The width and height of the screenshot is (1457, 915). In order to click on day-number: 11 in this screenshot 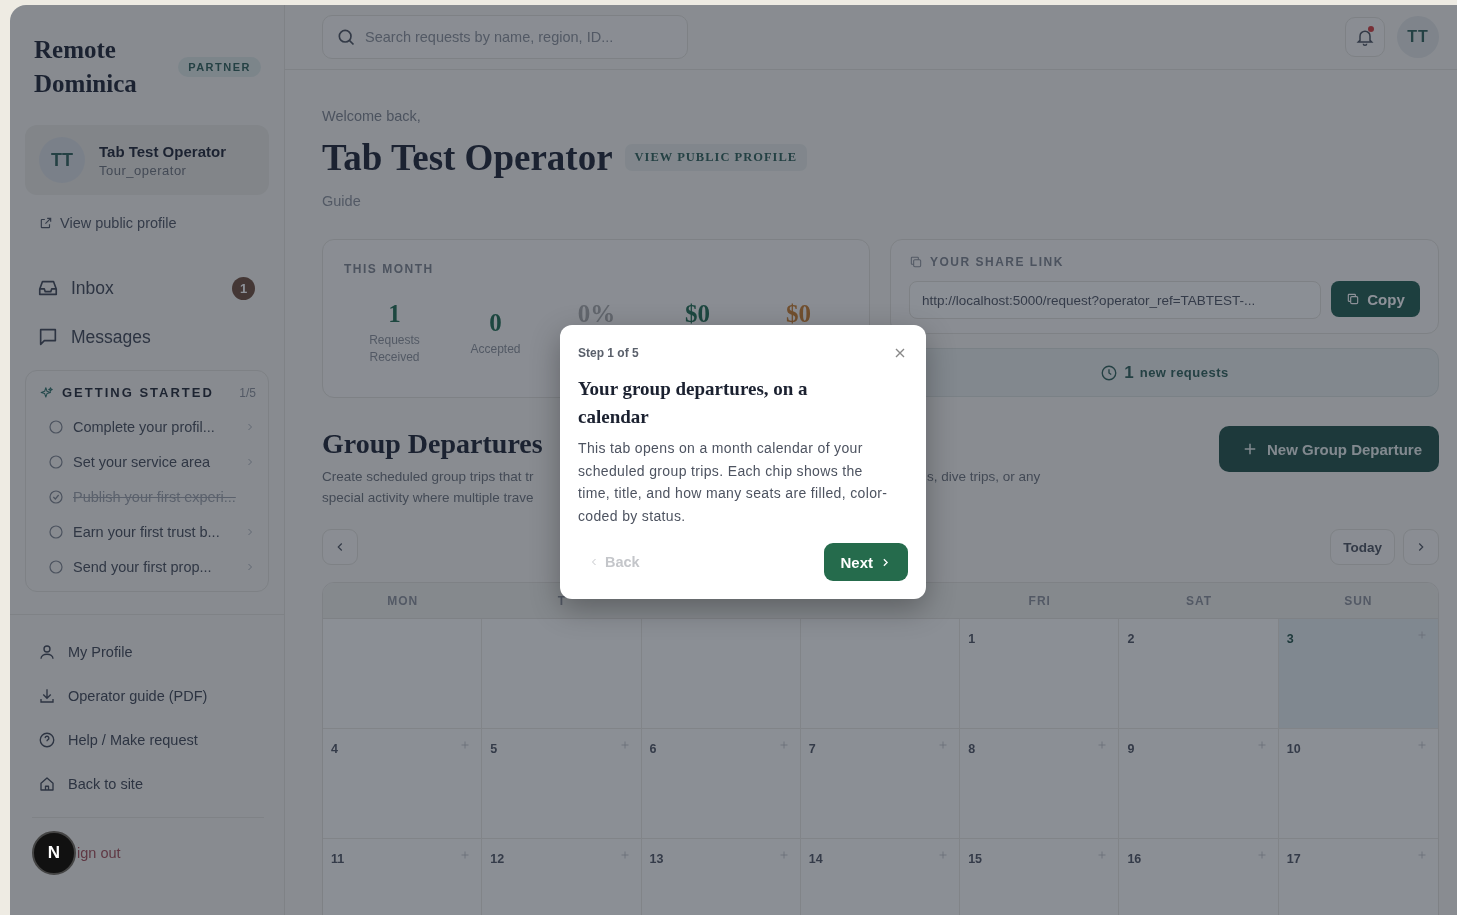, I will do `click(338, 859)`.